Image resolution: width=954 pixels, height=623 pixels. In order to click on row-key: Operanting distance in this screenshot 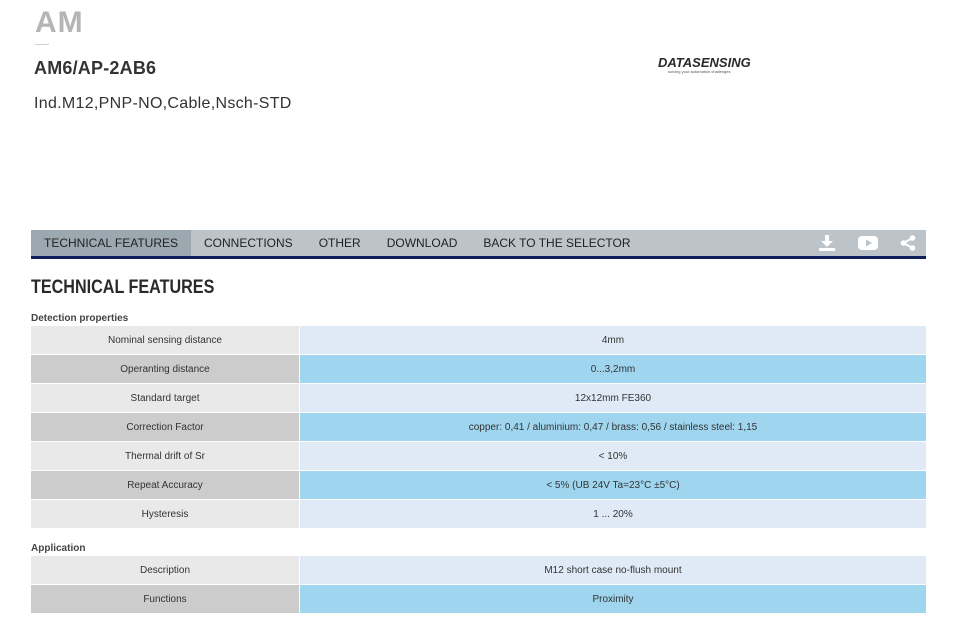, I will do `click(165, 369)`.